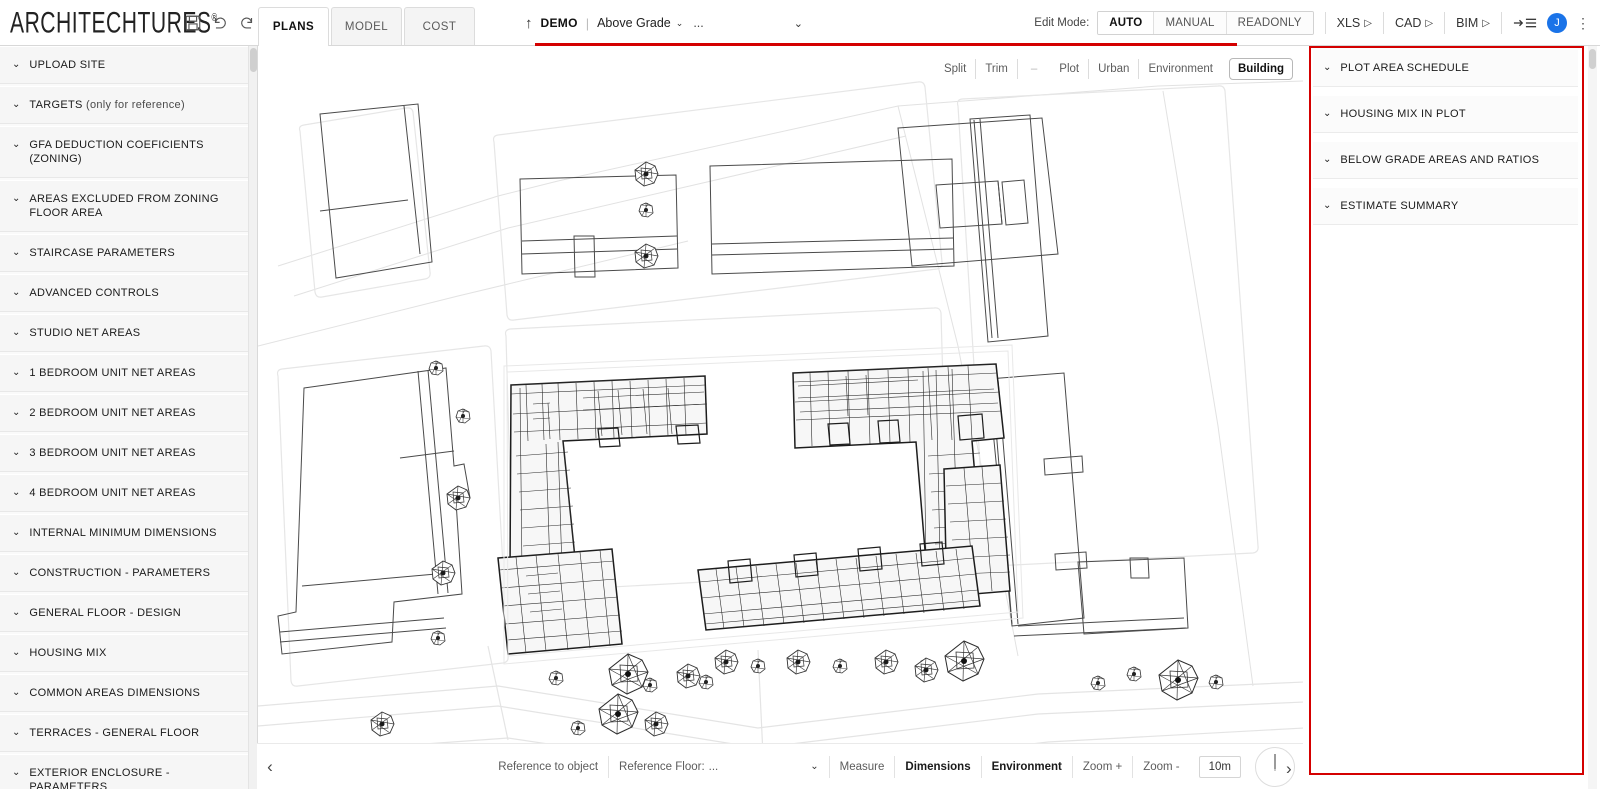  What do you see at coordinates (124, 771) in the screenshot?
I see `sidebar-item-exterior-enclosure-parameters: ⌄ EXTERIOR ENCLOSURE - PARAMETERS` at bounding box center [124, 771].